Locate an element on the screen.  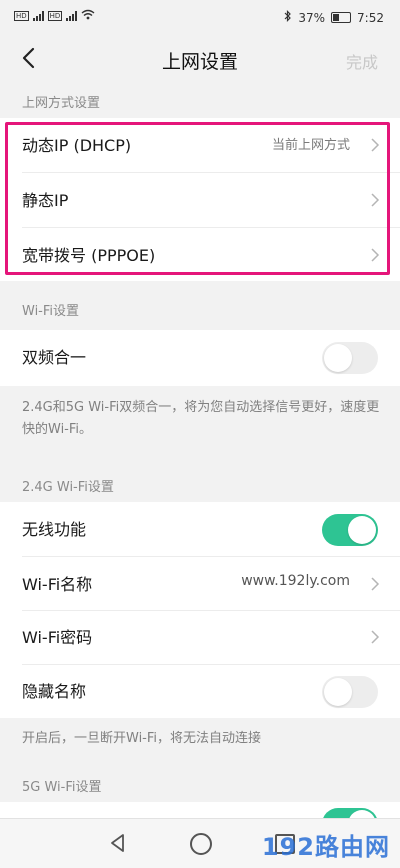
wifi-card: 双频合一 is located at coordinates (200, 358).